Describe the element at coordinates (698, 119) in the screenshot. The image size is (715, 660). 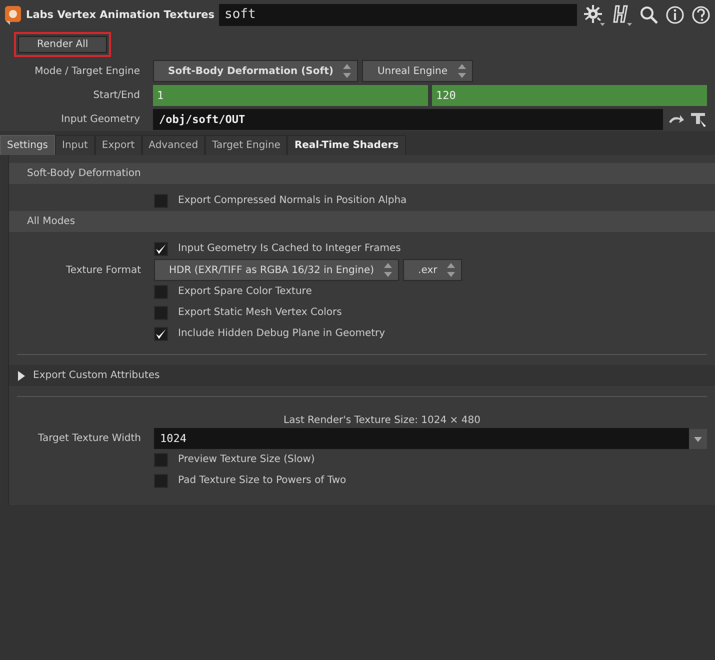
I see `node-chooser-icon` at that location.